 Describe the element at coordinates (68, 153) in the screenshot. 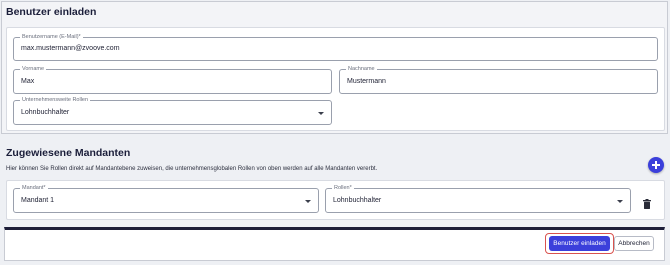

I see `clients-section-title: Zugewiesene Mandanten` at that location.